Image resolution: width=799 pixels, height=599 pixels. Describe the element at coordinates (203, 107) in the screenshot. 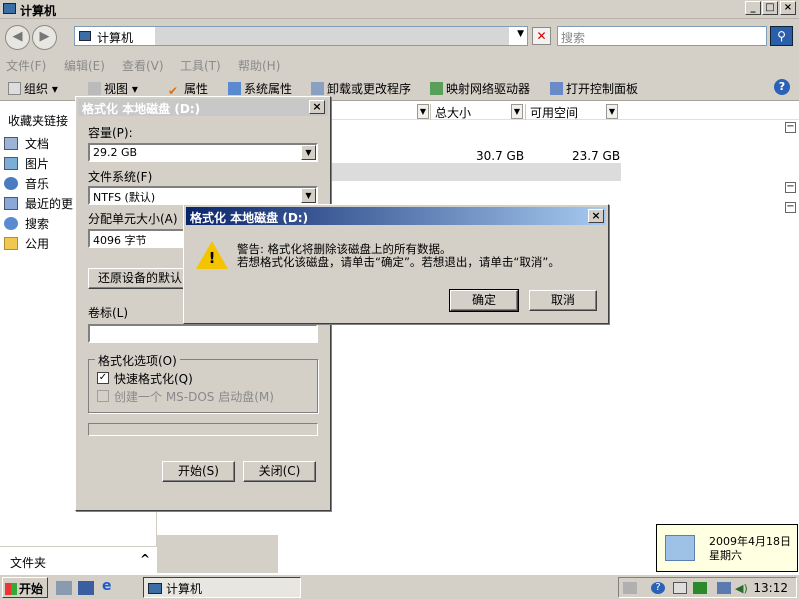

I see `format-dialog-titlebar: 格式化 本地磁盘 (D:)` at that location.